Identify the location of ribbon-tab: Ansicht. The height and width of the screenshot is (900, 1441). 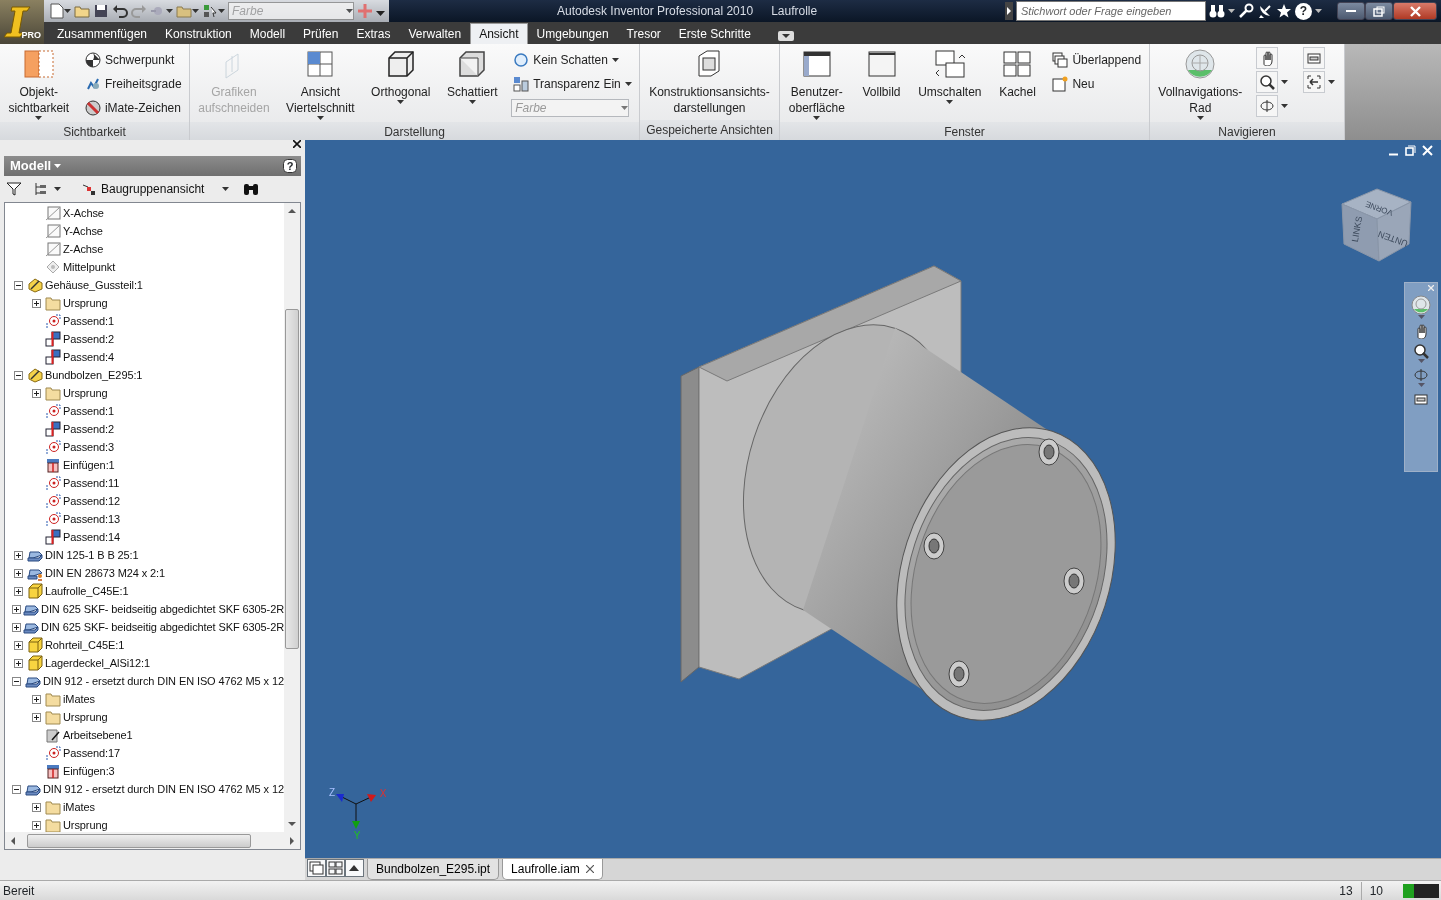
(499, 33).